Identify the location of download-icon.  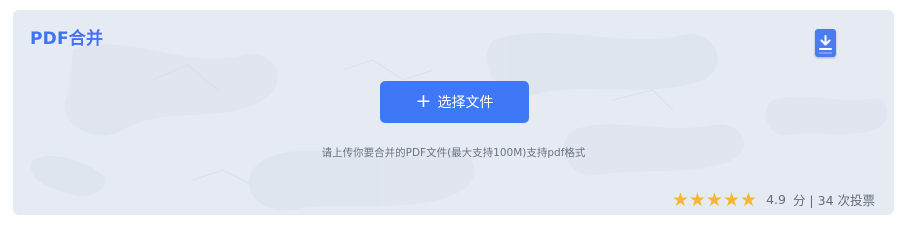
(825, 44).